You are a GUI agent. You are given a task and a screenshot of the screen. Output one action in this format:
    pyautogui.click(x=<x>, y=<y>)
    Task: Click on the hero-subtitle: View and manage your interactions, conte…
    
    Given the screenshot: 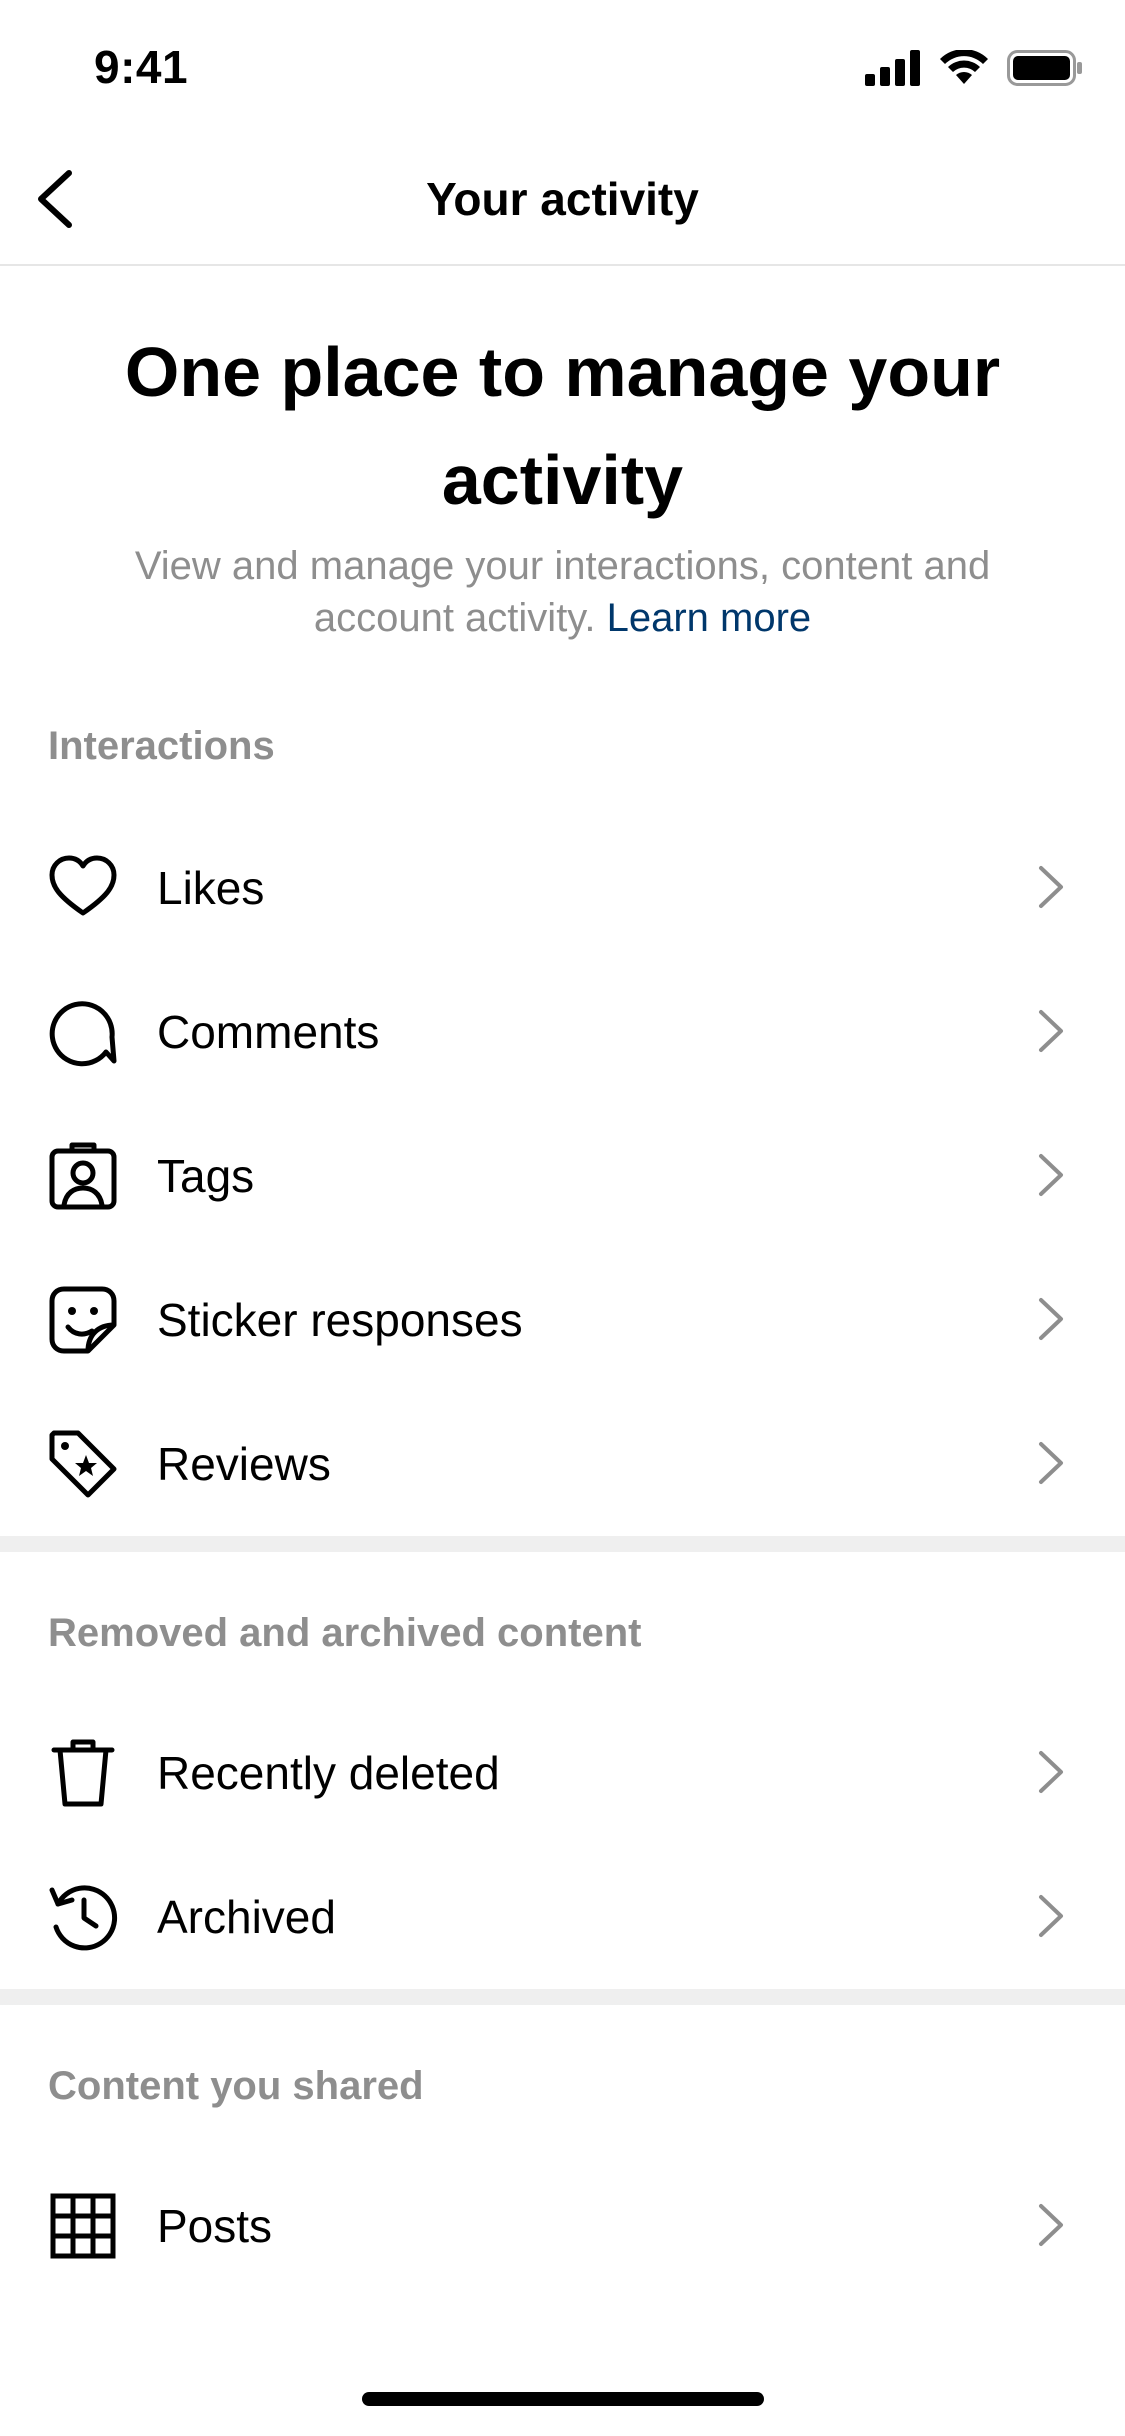 What is the action you would take?
    pyautogui.click(x=562, y=592)
    